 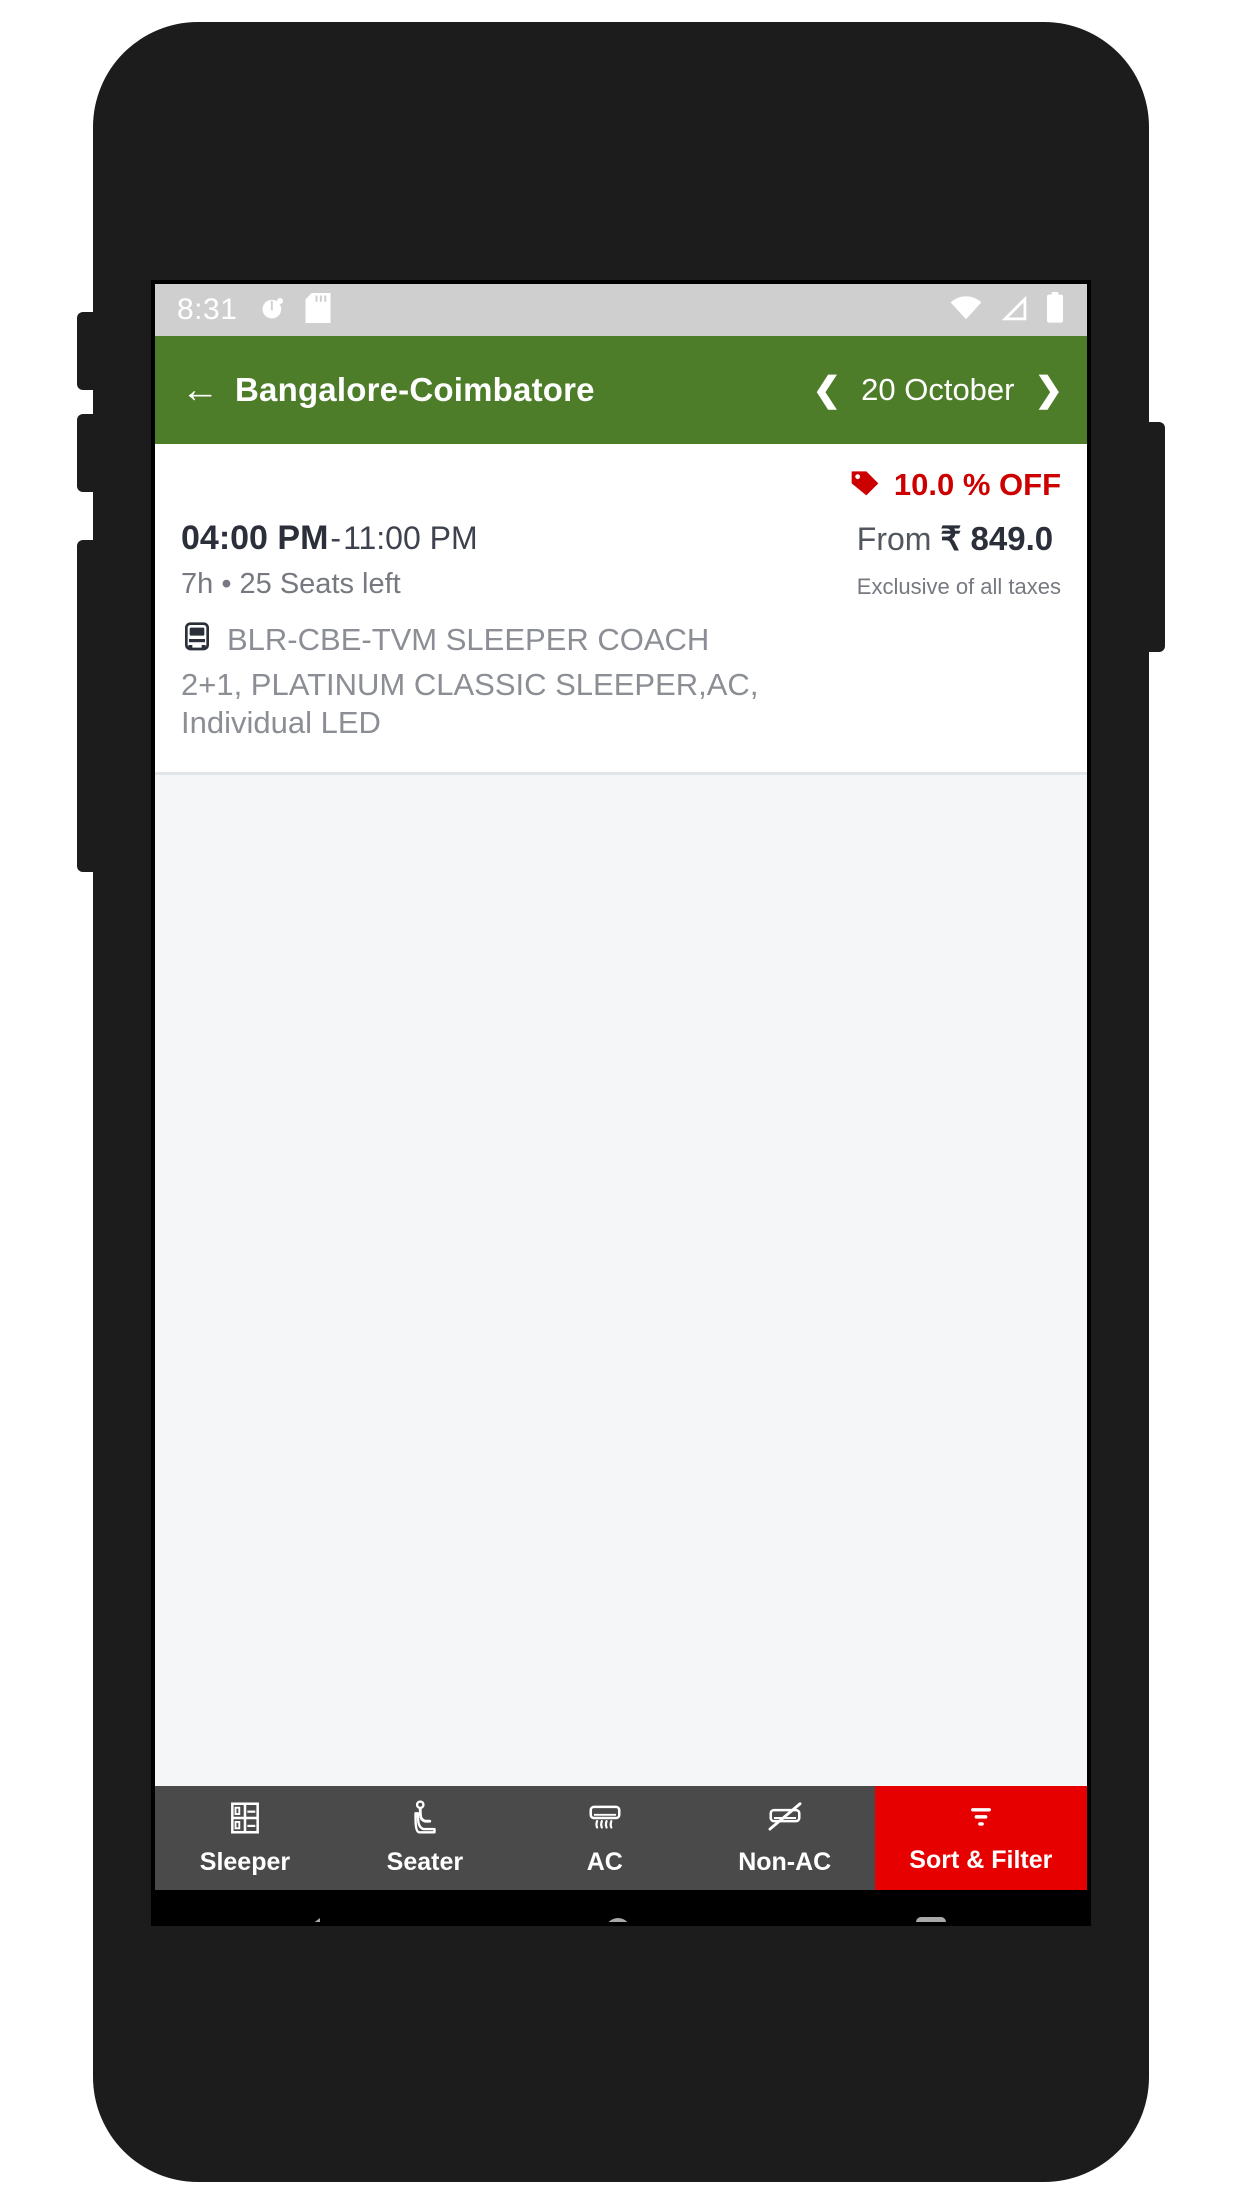 I want to click on battery-icon, so click(x=1055, y=310).